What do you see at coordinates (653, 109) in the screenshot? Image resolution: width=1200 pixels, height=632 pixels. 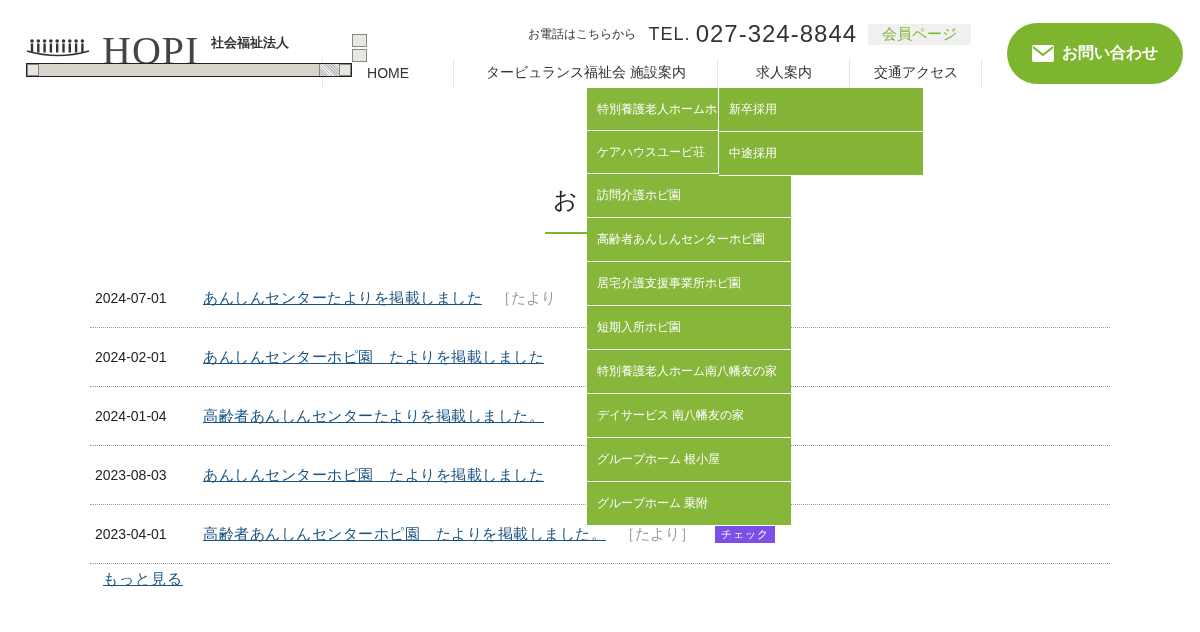 I see `dropdown-item: 特別養護老人ホームホ` at bounding box center [653, 109].